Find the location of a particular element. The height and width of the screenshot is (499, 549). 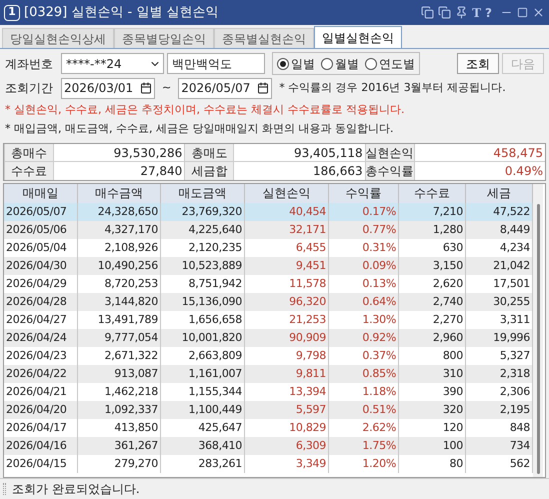

table-cell: 283,261 is located at coordinates (203, 464).